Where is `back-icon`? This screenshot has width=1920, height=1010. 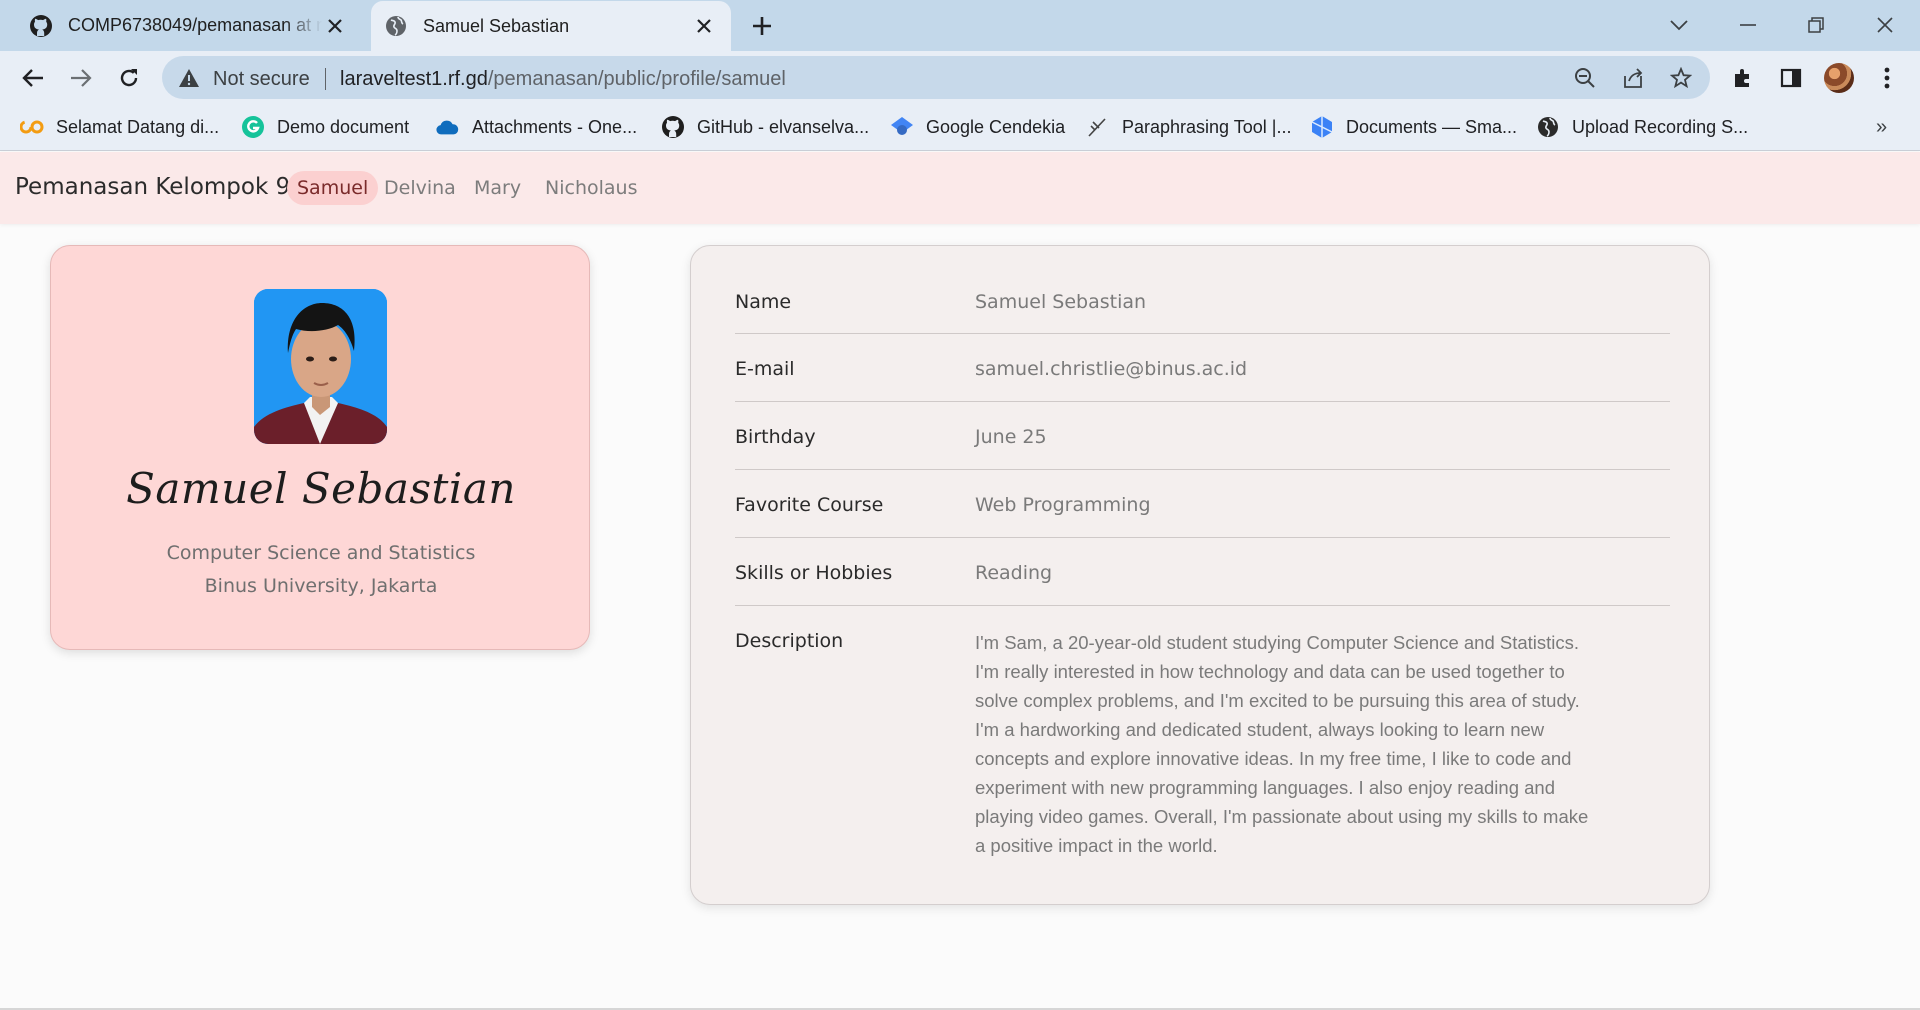
back-icon is located at coordinates (33, 78).